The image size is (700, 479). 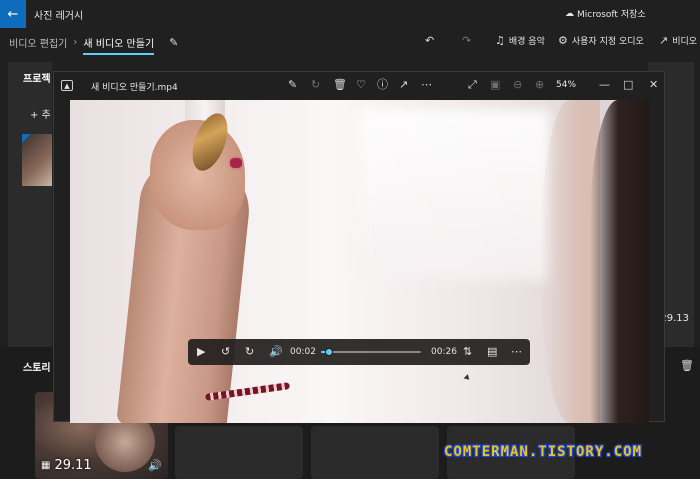 I want to click on rename-pencil-icon: ✎, so click(x=173, y=42).